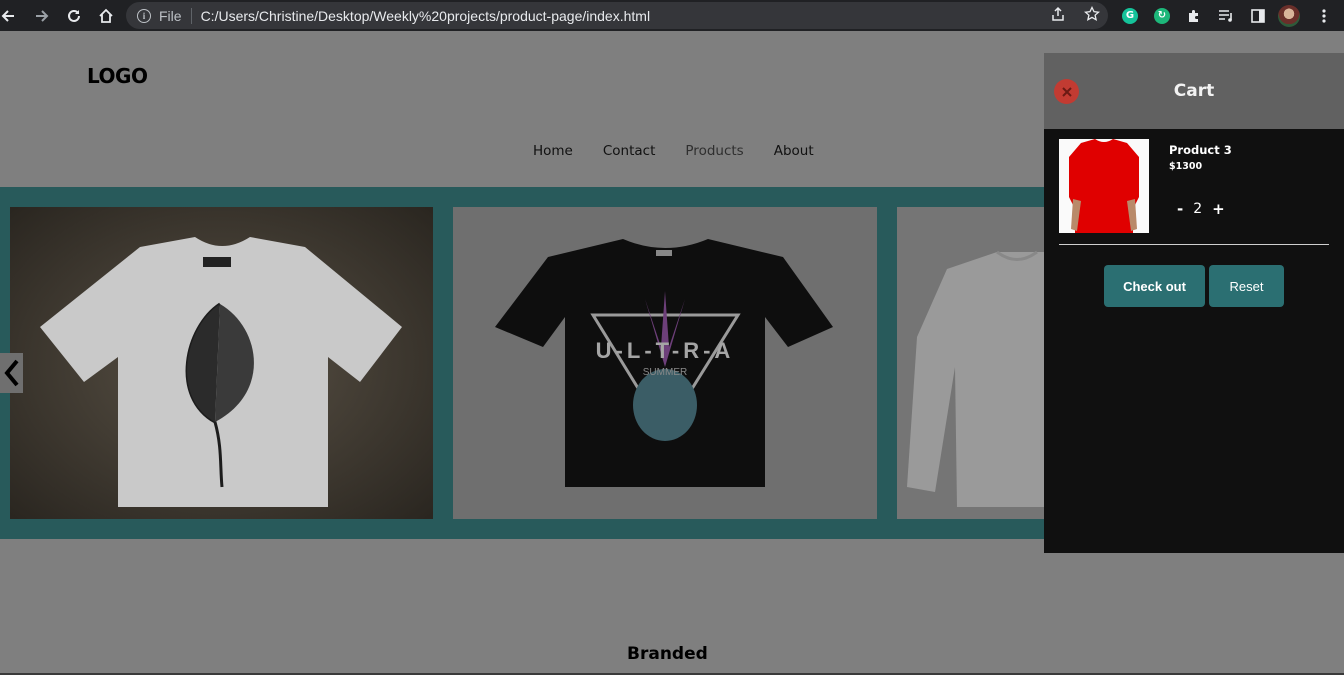  What do you see at coordinates (1186, 166) in the screenshot?
I see `cart-item-price: $1300` at bounding box center [1186, 166].